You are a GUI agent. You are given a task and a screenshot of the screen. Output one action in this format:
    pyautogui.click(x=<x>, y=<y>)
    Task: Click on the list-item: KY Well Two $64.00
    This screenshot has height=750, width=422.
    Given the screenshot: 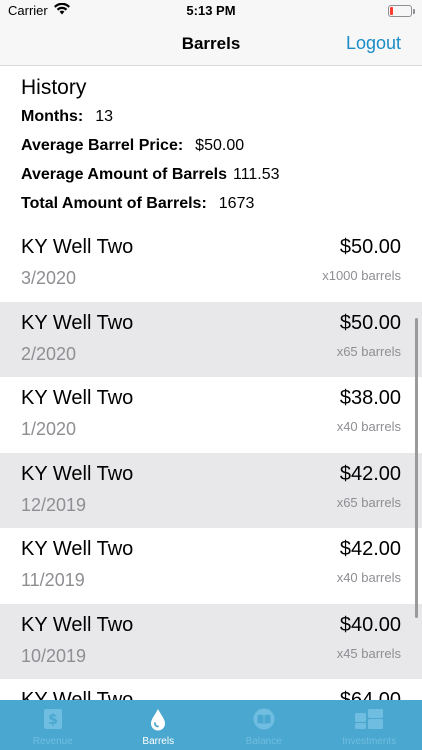 What is the action you would take?
    pyautogui.click(x=211, y=689)
    